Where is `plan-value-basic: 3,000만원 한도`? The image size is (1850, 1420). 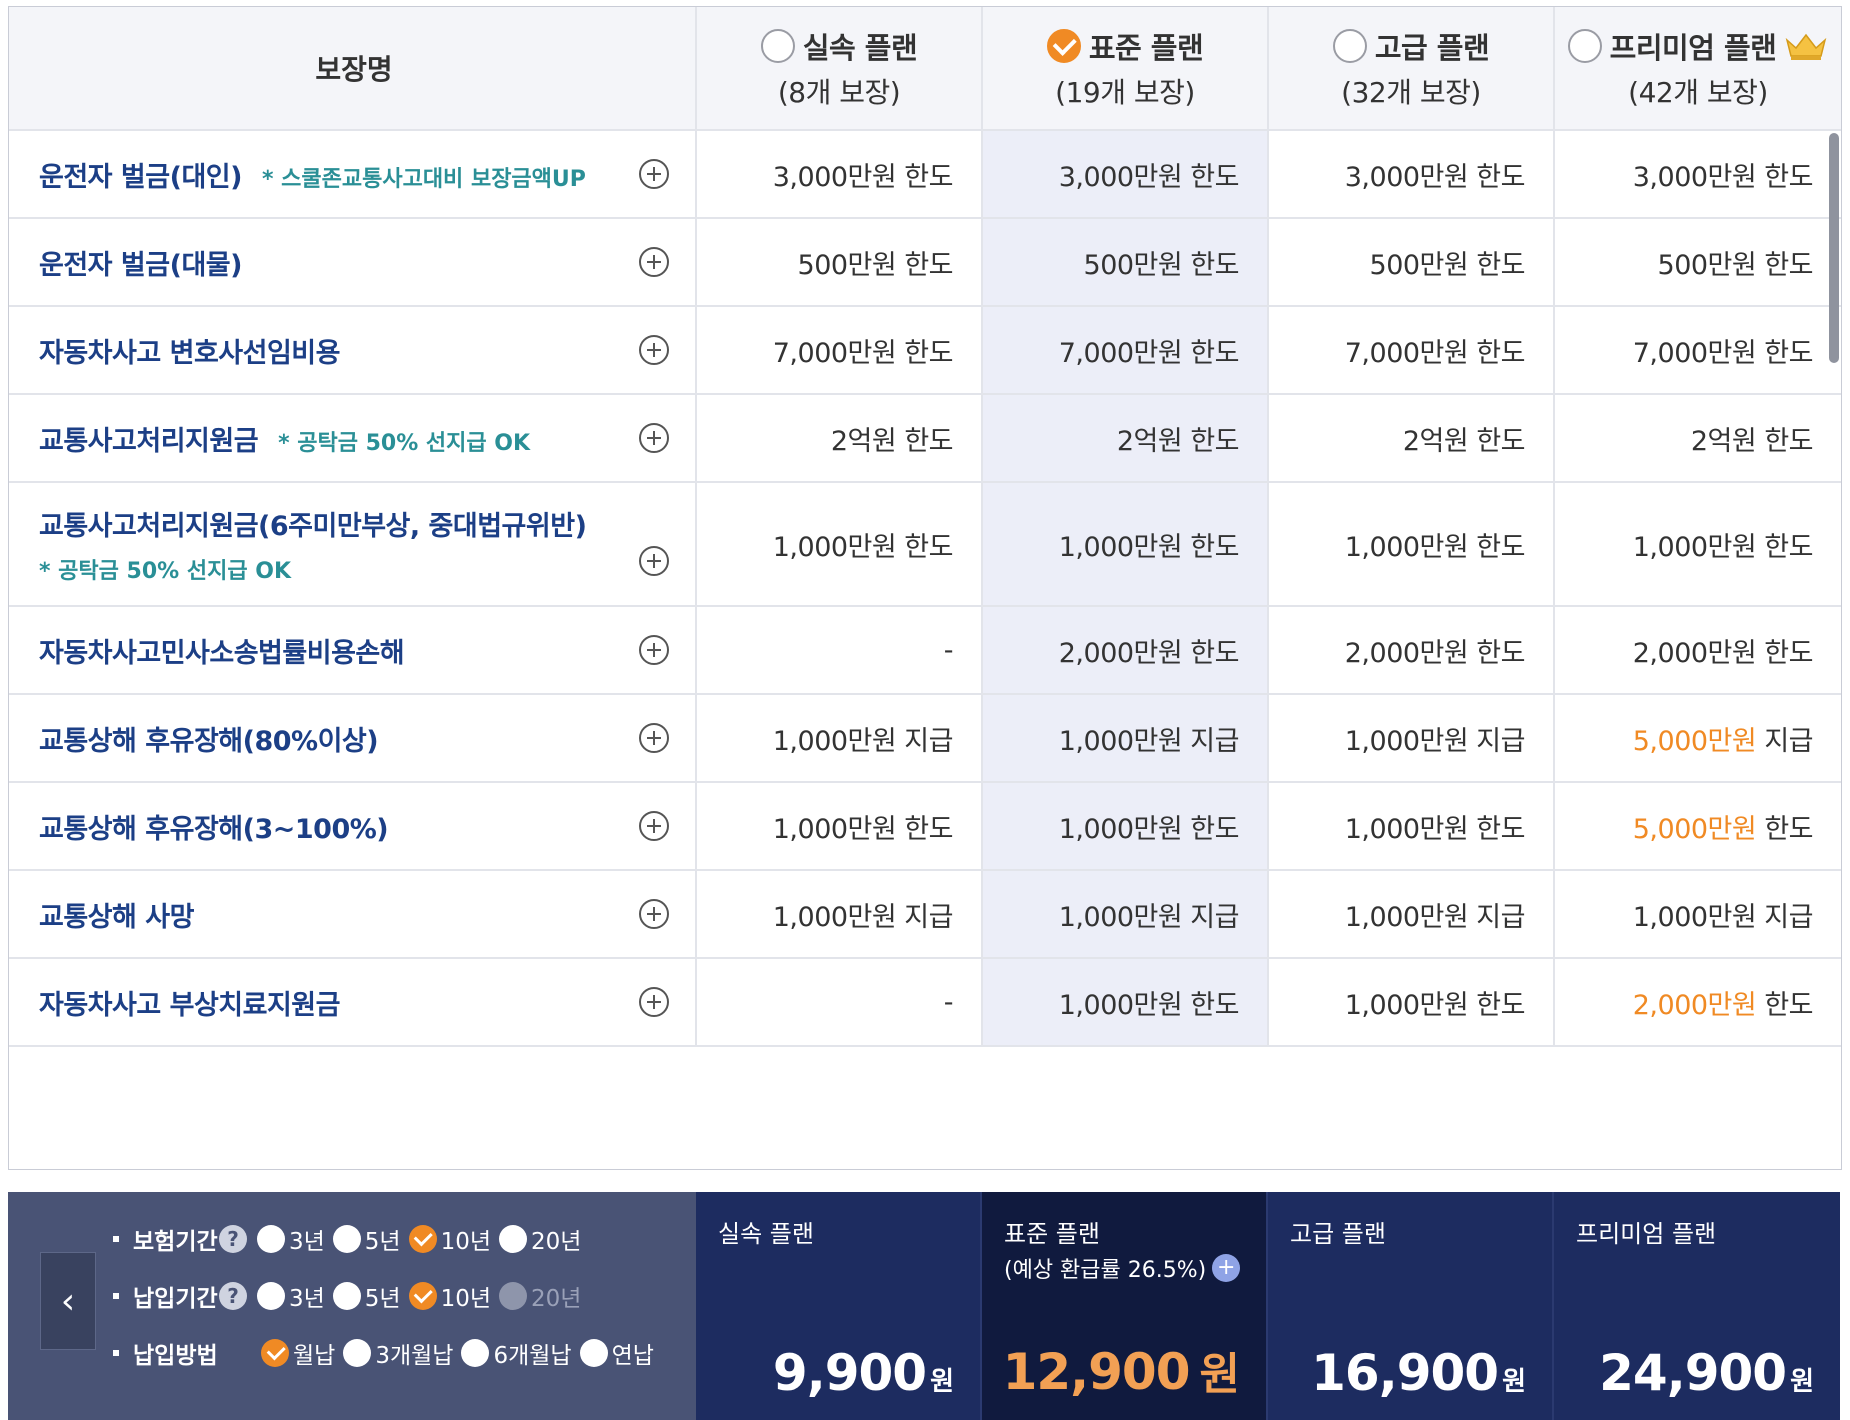
plan-value-basic: 3,000만원 한도 is located at coordinates (840, 174).